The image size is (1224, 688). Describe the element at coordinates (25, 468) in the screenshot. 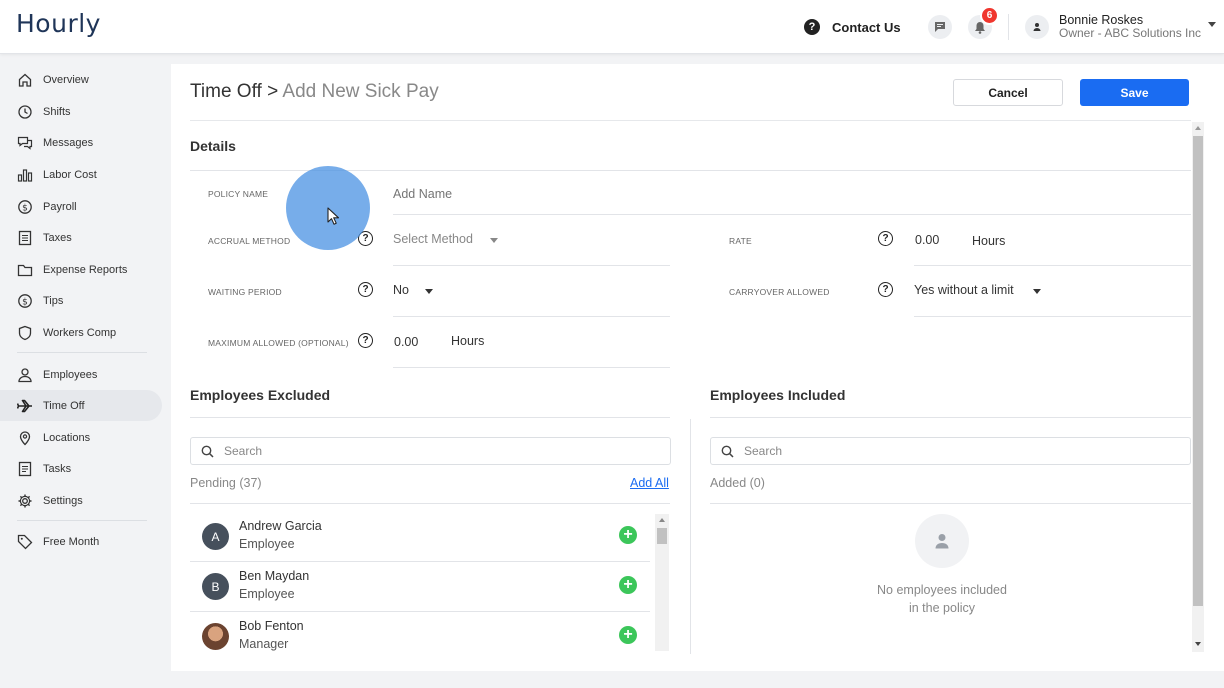

I see `list-icon` at that location.